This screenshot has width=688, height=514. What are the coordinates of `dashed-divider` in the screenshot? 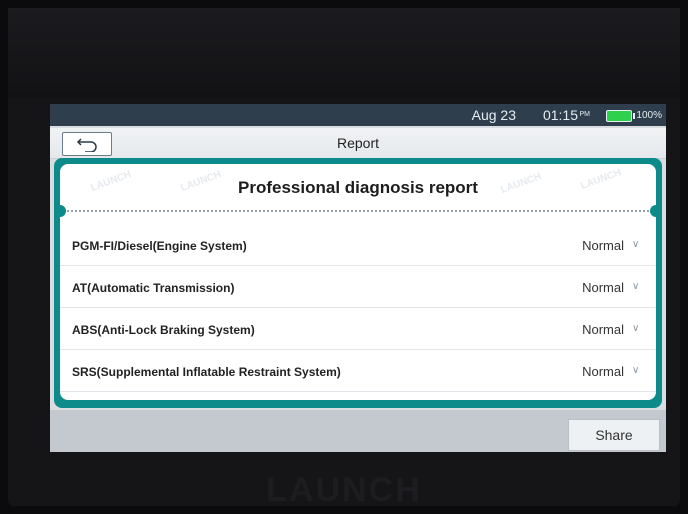 It's located at (358, 211).